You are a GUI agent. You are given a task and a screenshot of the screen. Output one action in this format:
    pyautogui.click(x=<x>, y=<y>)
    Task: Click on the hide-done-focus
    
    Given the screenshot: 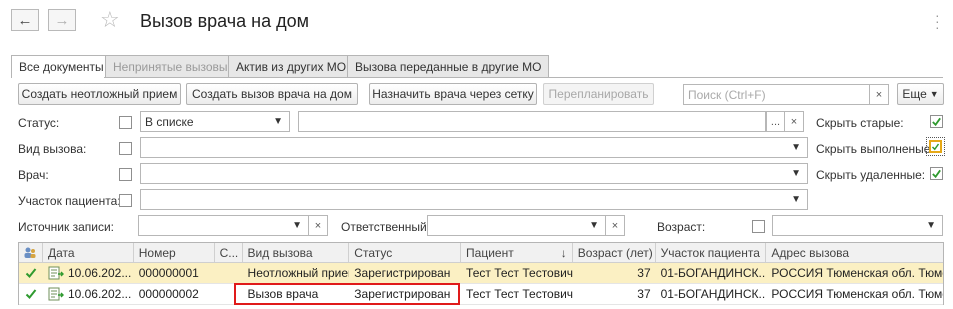 What is the action you would take?
    pyautogui.click(x=935, y=146)
    